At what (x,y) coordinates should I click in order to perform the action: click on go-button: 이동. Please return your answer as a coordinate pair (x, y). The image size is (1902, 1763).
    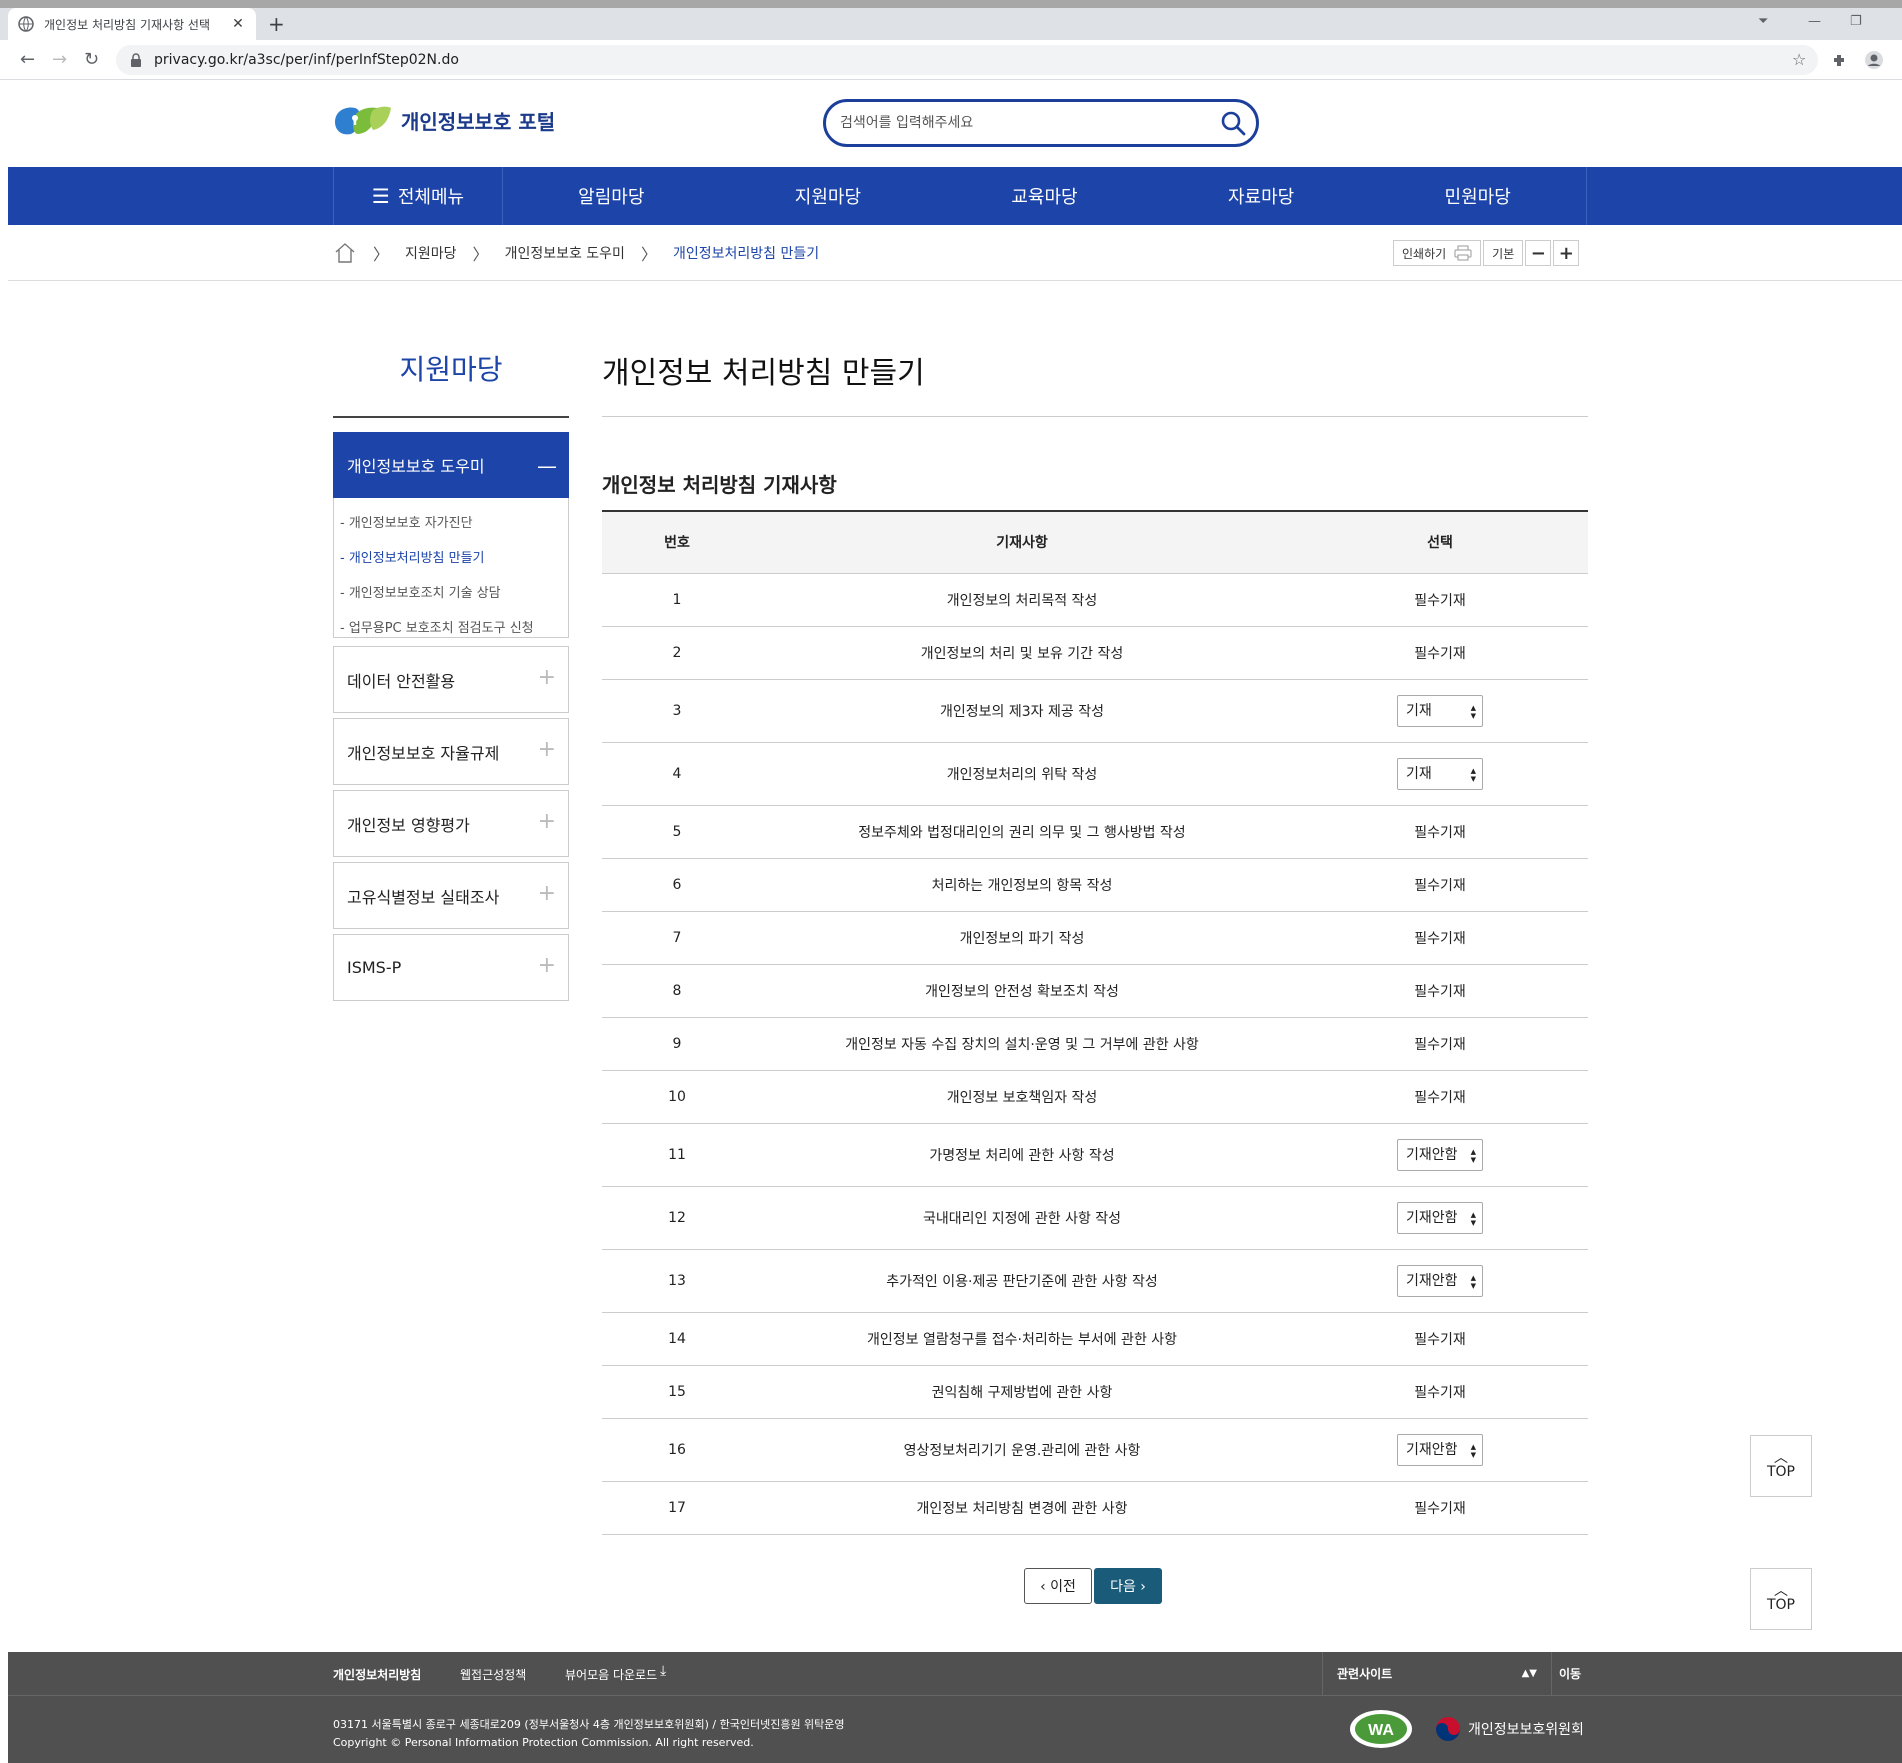
    Looking at the image, I should click on (1570, 1674).